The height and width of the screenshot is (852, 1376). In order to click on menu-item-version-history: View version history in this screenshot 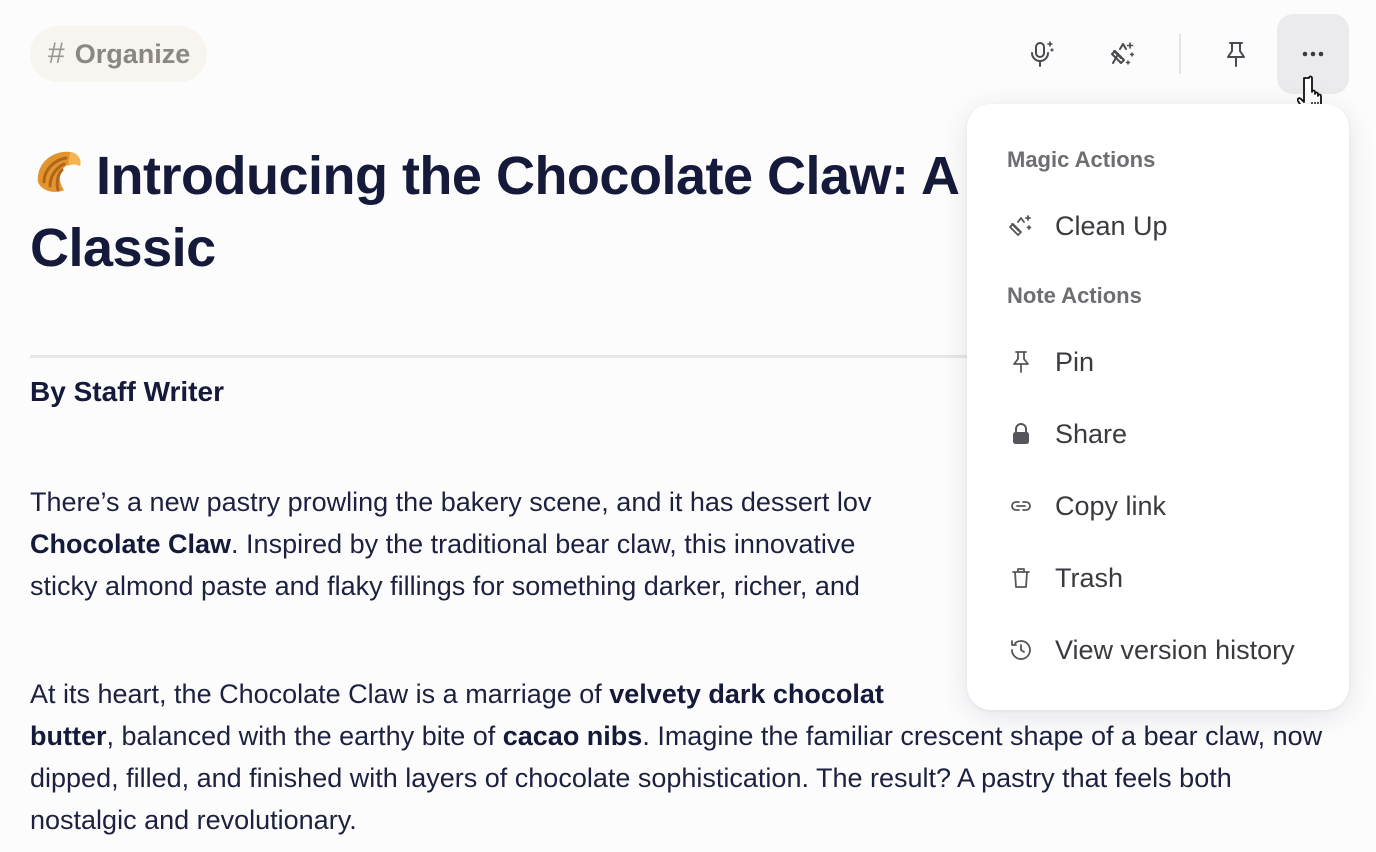, I will do `click(1151, 650)`.